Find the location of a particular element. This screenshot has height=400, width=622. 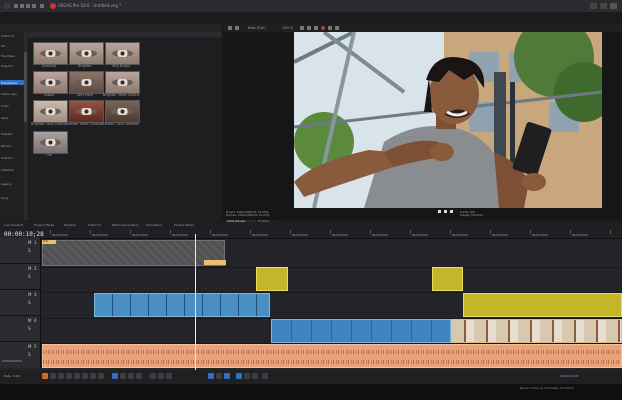

envelope-tool is located at coordinates (123, 376).